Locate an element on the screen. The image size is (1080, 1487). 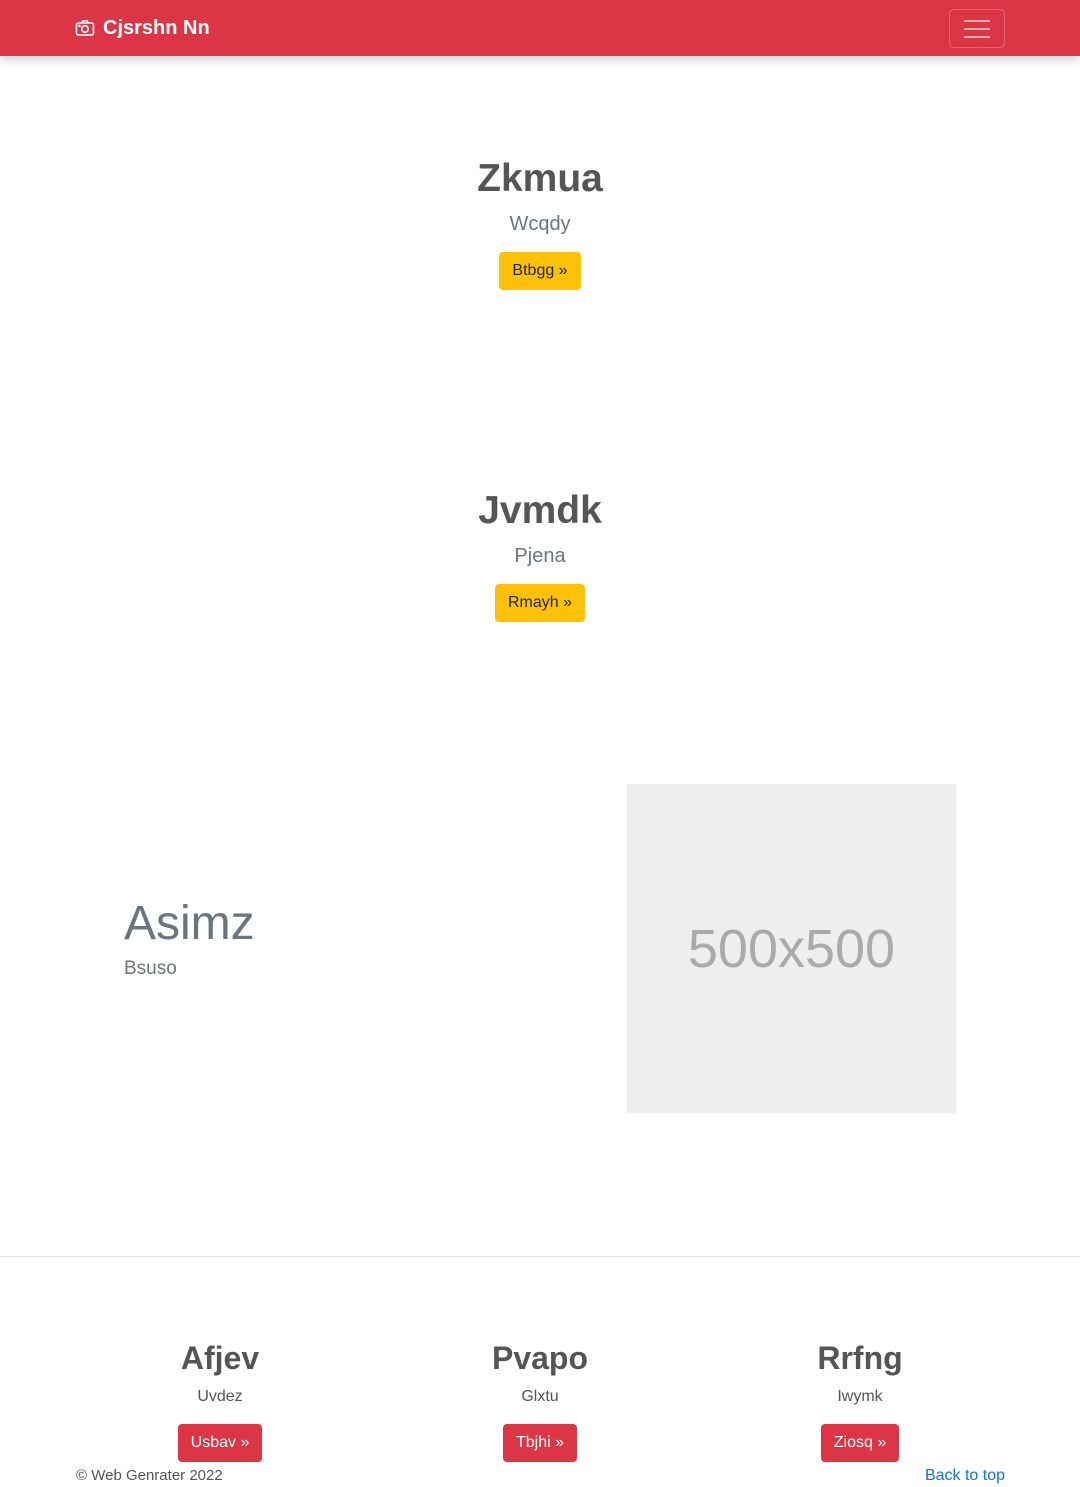
back-to-top-link: Back to top is located at coordinates (965, 1476).